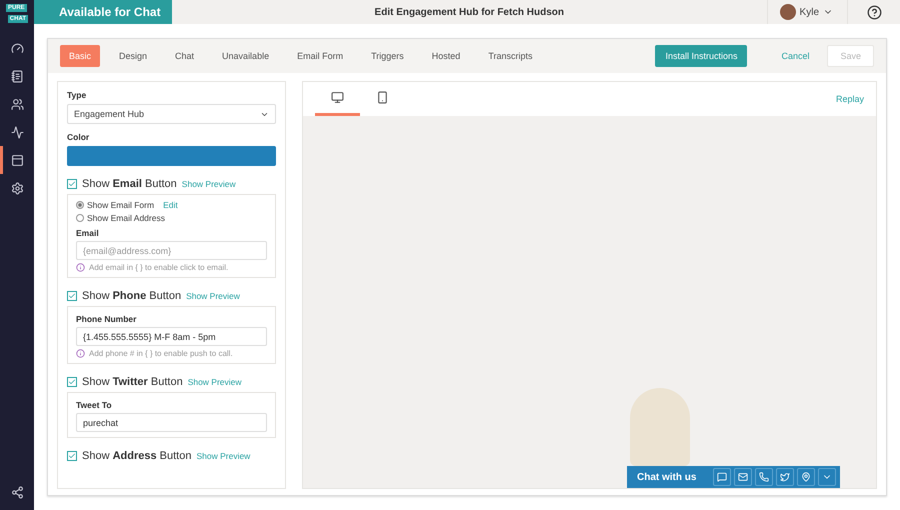 The height and width of the screenshot is (510, 900). I want to click on type-select: Engagement Hub, so click(171, 114).